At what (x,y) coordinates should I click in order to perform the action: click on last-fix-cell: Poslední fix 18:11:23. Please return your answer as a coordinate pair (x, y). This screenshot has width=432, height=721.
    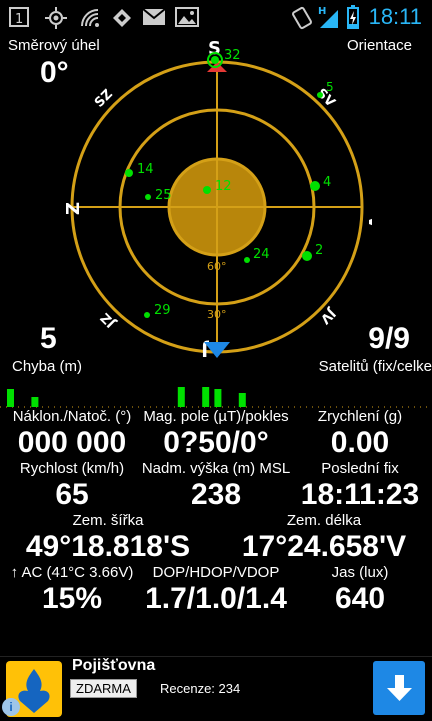
    Looking at the image, I should click on (360, 486).